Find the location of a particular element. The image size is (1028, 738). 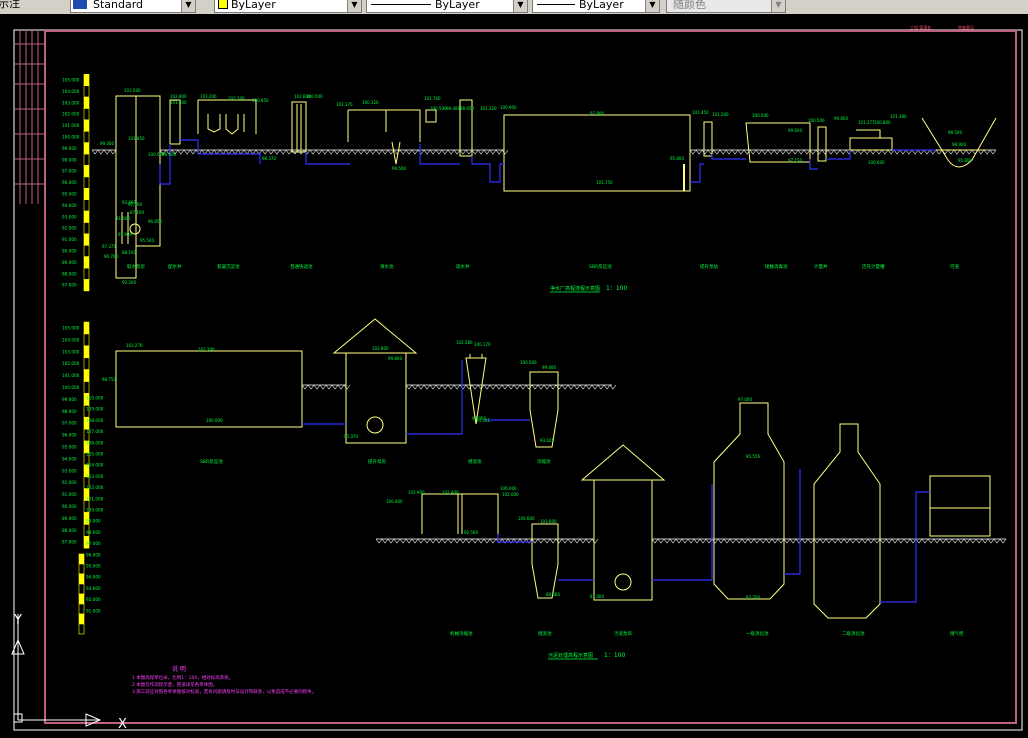

ruler-label: 109.000 is located at coordinates (95, 409).